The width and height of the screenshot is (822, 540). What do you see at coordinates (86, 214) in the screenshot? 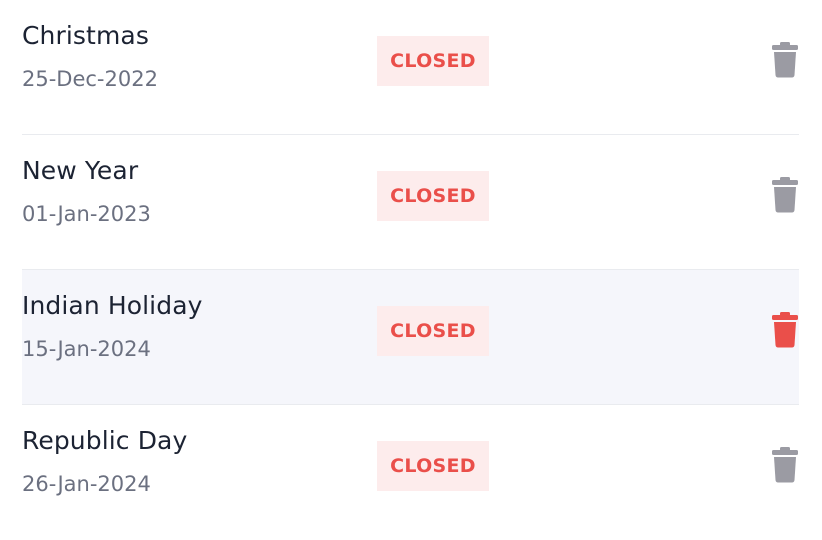
I see `holiday-date: 01-Jan-2023` at bounding box center [86, 214].